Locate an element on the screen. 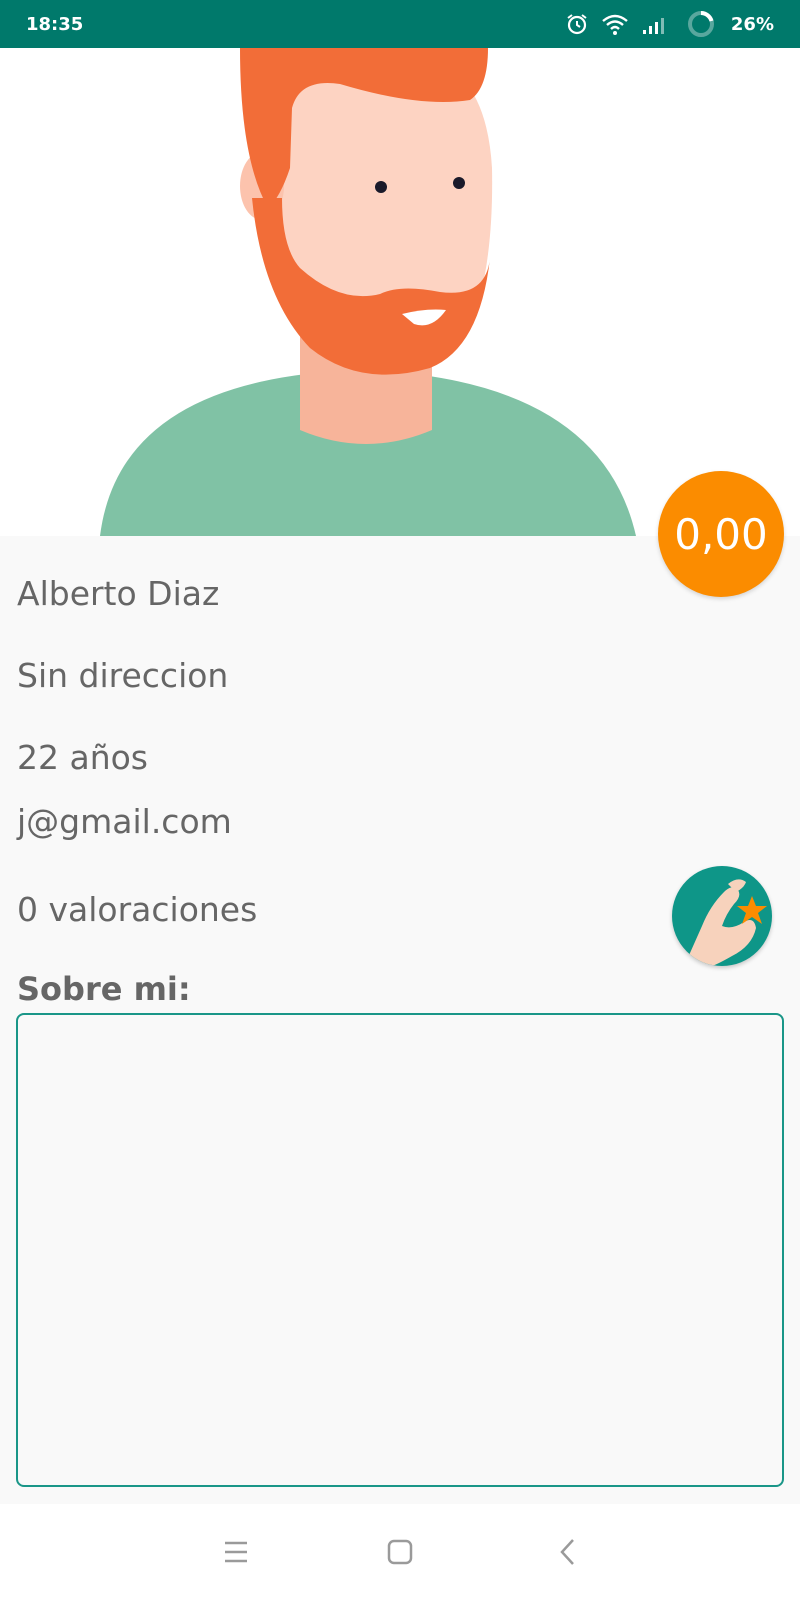 The image size is (800, 1600). status-time: 18:35 is located at coordinates (55, 24).